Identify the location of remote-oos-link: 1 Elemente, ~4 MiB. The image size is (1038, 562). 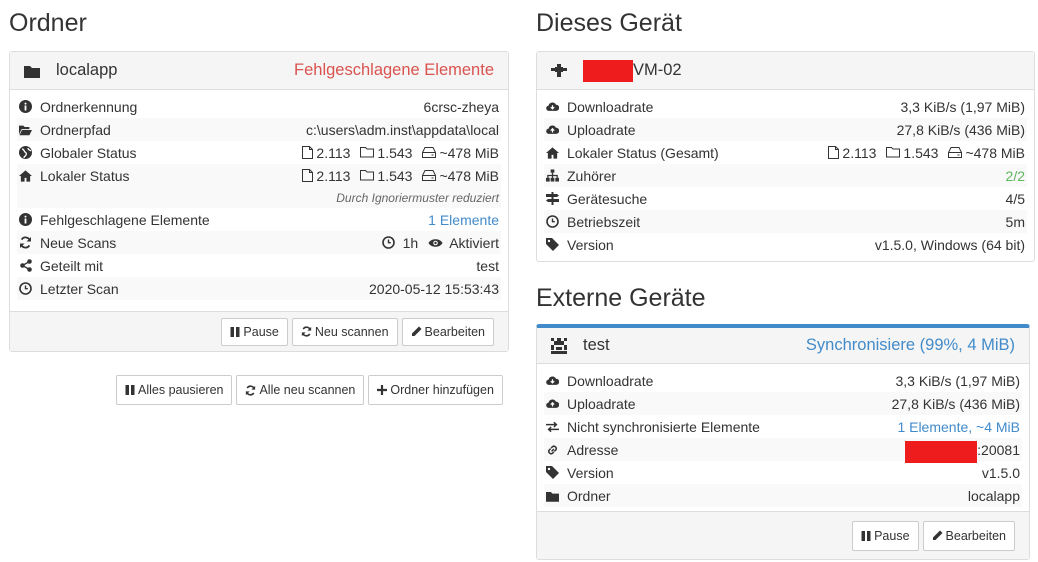
(958, 427).